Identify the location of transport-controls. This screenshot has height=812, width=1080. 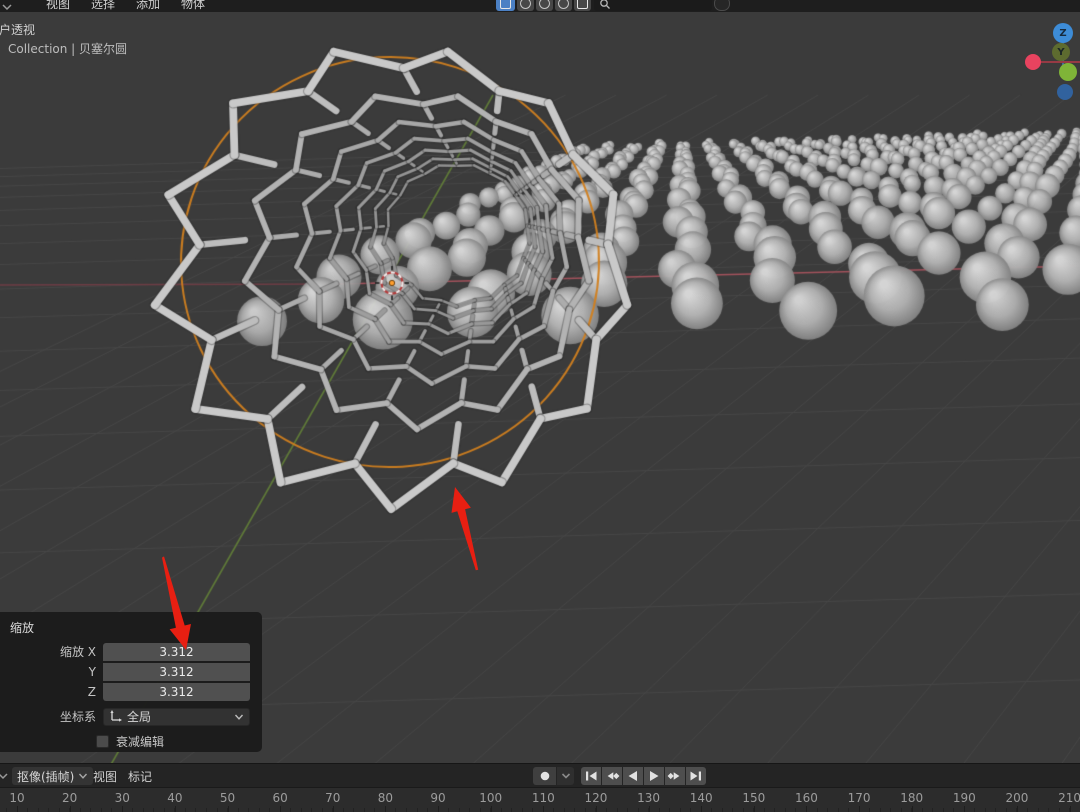
(619, 776).